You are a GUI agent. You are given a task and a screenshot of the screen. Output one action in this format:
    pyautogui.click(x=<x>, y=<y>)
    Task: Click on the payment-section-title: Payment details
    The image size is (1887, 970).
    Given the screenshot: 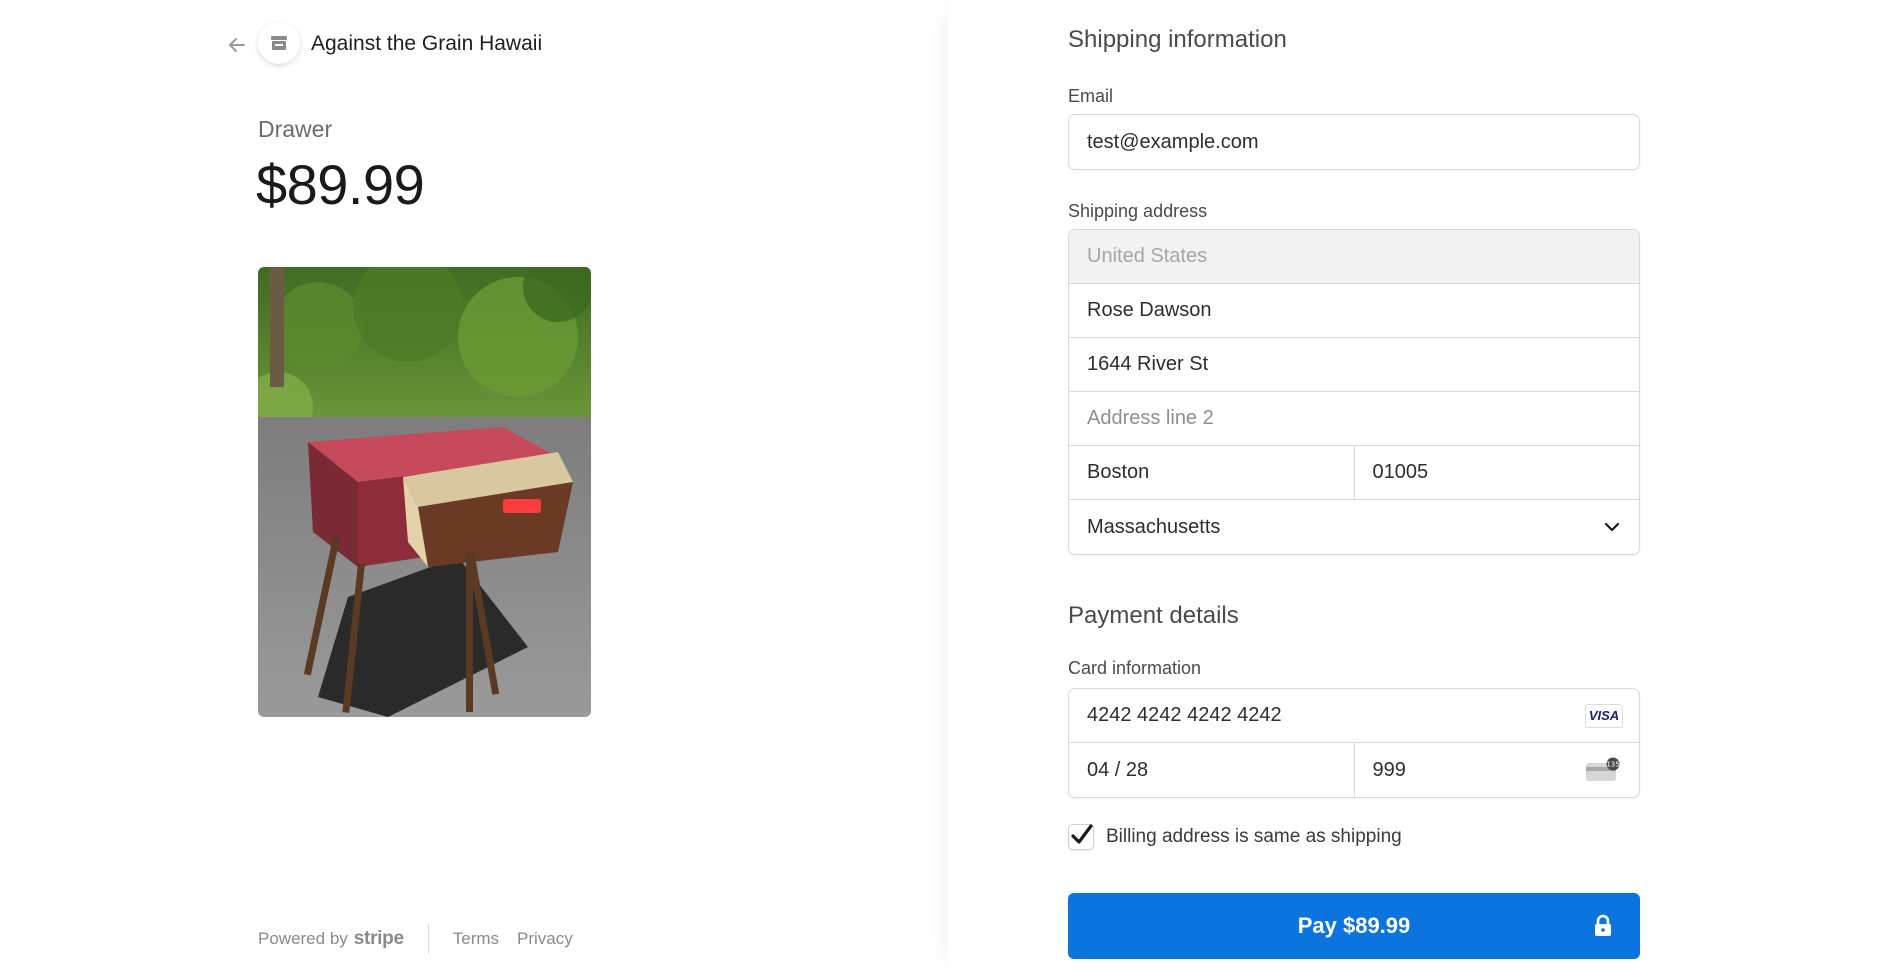 What is the action you would take?
    pyautogui.click(x=1153, y=615)
    